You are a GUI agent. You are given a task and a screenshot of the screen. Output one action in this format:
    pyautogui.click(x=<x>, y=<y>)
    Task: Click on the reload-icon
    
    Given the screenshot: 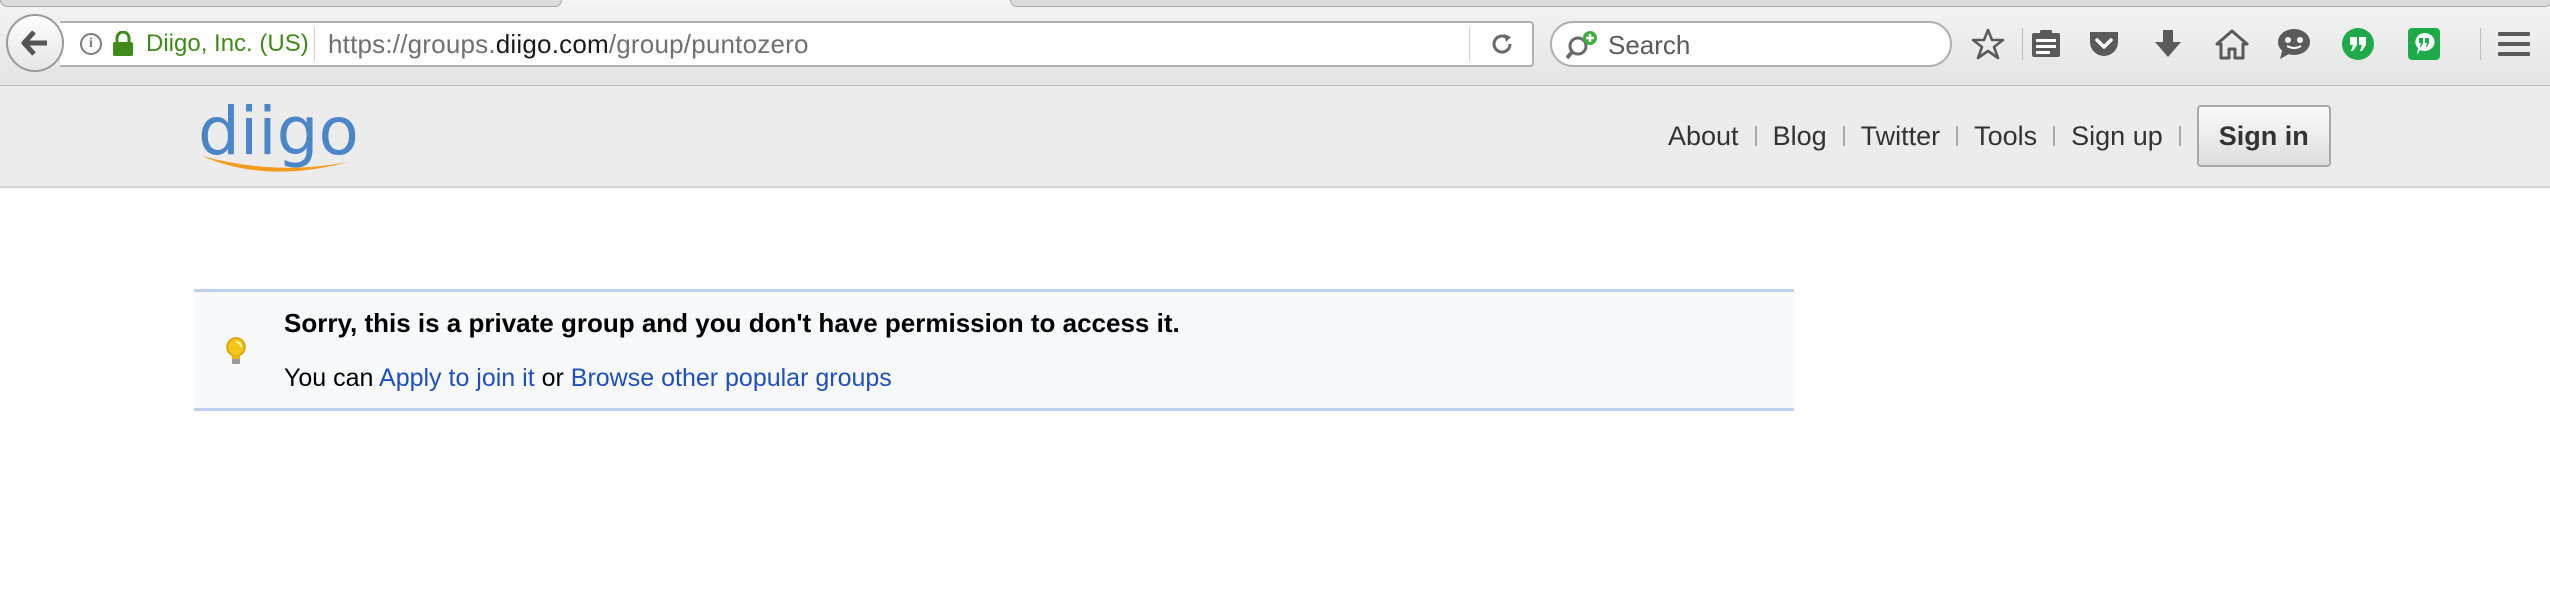 What is the action you would take?
    pyautogui.click(x=1502, y=44)
    